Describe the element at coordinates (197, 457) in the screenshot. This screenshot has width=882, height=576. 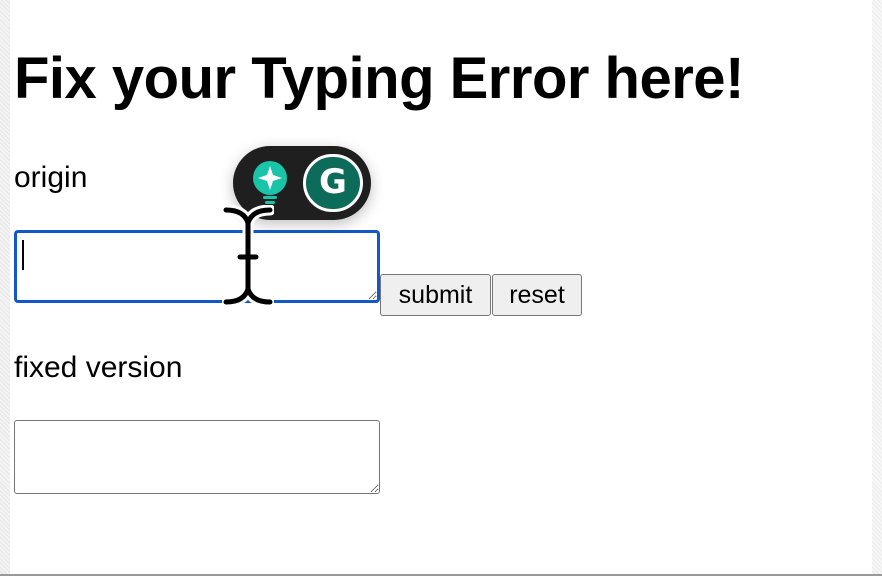
I see `fixed-version-textarea` at that location.